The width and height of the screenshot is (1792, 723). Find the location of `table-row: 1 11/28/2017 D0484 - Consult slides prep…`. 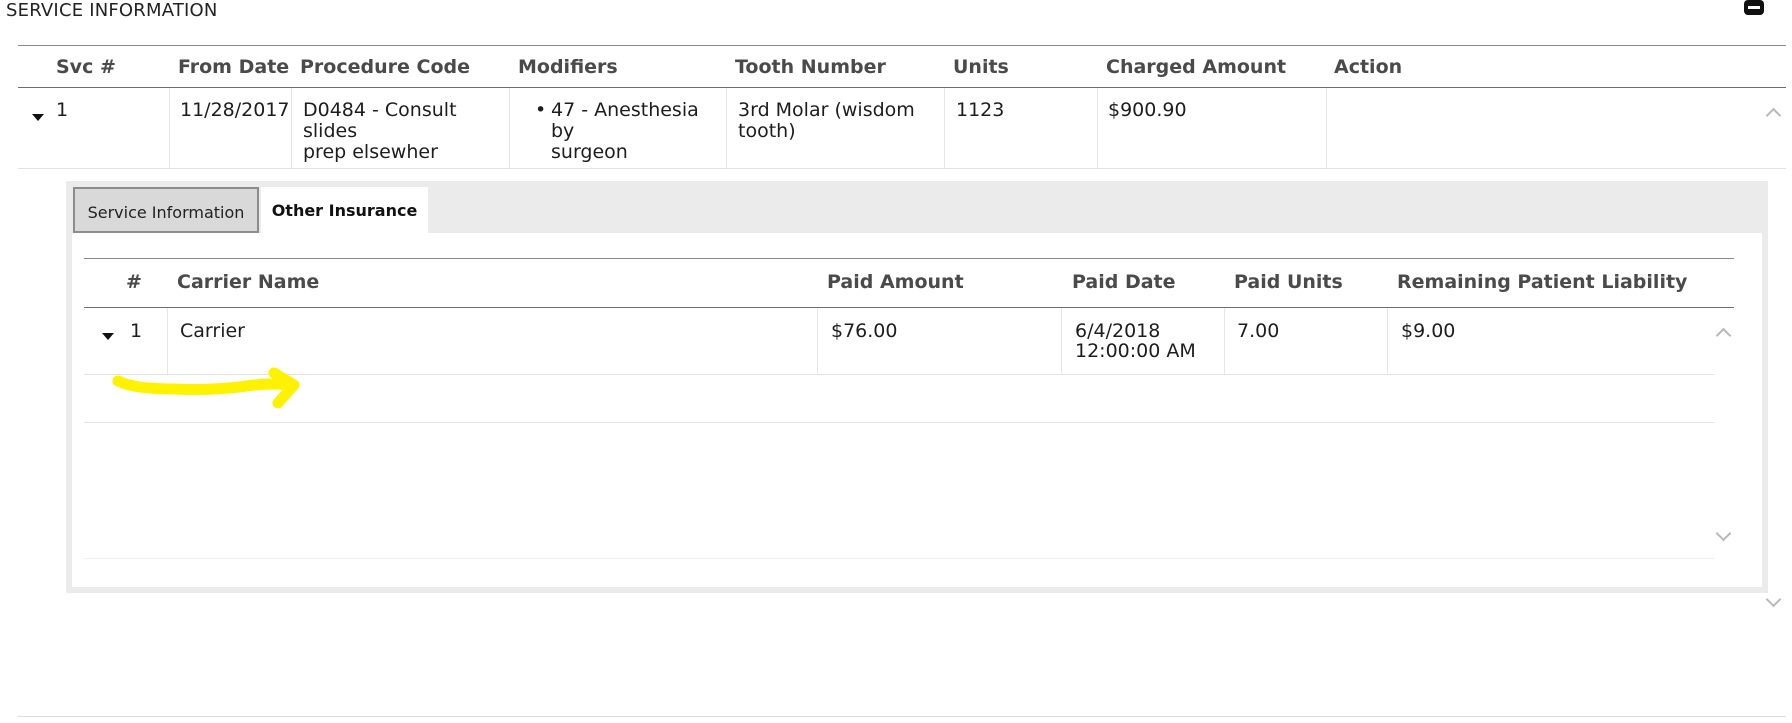

table-row: 1 11/28/2017 D0484 - Consult slides prep… is located at coordinates (902, 128).